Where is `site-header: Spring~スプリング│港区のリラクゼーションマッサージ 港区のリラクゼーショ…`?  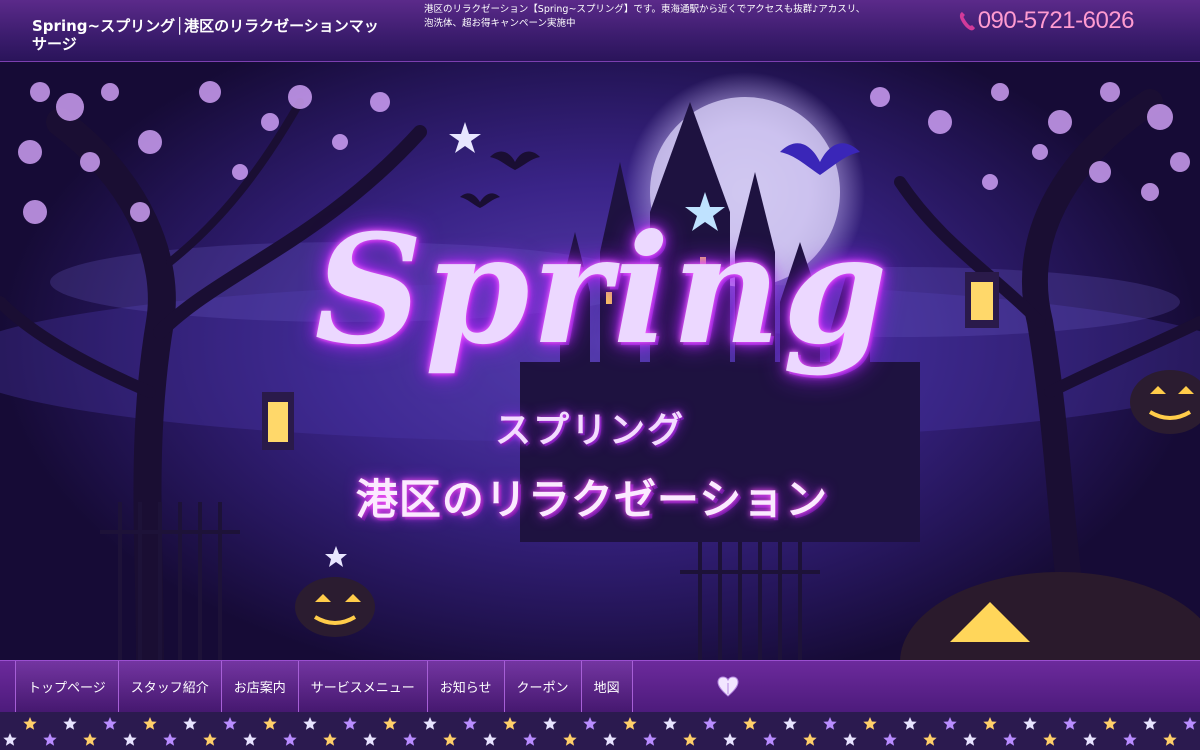 site-header: Spring~スプリング│港区のリラクゼーションマッサージ 港区のリラクゼーショ… is located at coordinates (600, 31).